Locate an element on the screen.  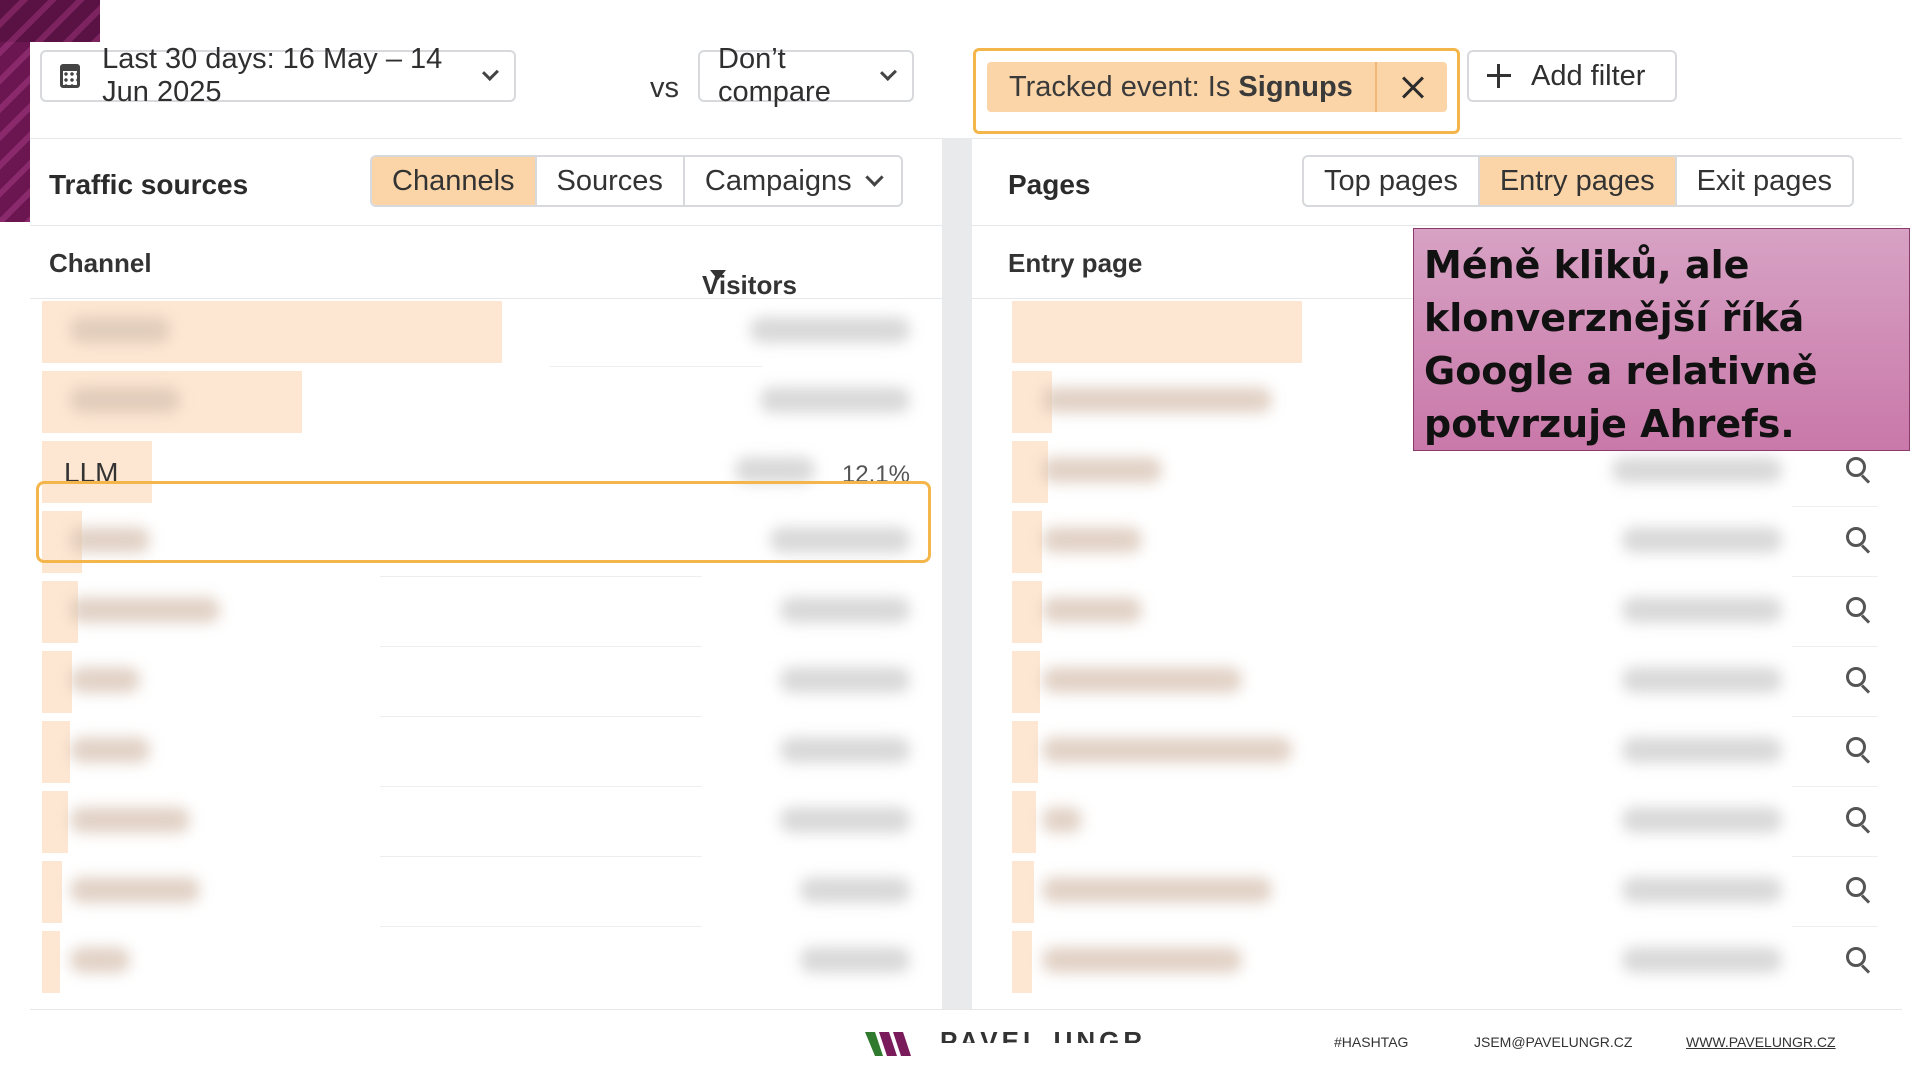
filter-text: Tracked event: Is Signups is located at coordinates (1181, 87).